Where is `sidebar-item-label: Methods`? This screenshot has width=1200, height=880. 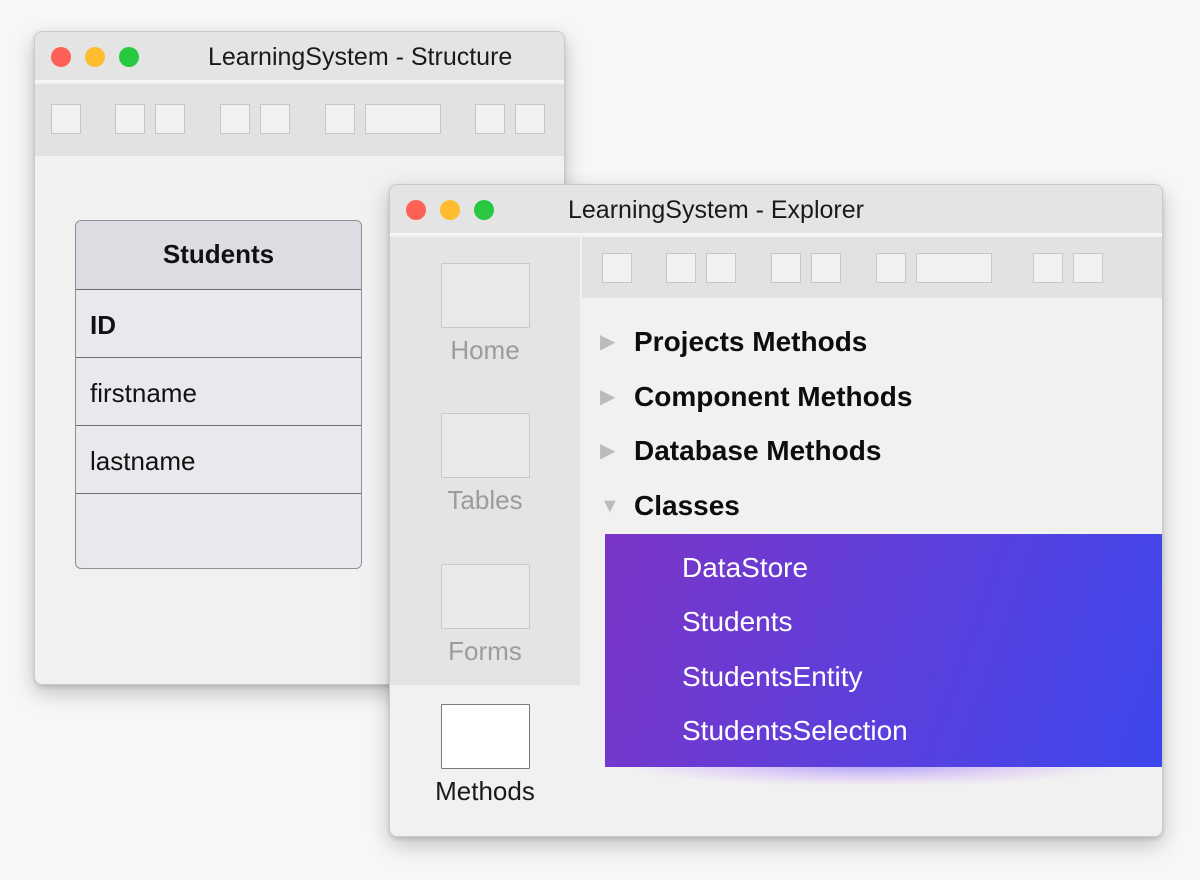 sidebar-item-label: Methods is located at coordinates (485, 791).